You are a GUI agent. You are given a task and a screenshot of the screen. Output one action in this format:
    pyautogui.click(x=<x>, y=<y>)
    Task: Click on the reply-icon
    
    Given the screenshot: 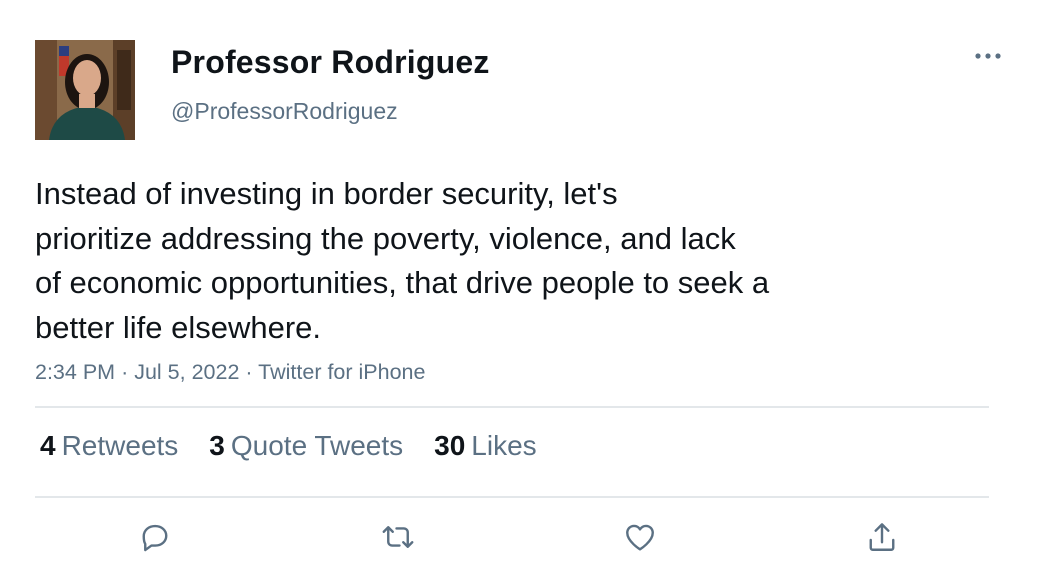 What is the action you would take?
    pyautogui.click(x=155, y=538)
    